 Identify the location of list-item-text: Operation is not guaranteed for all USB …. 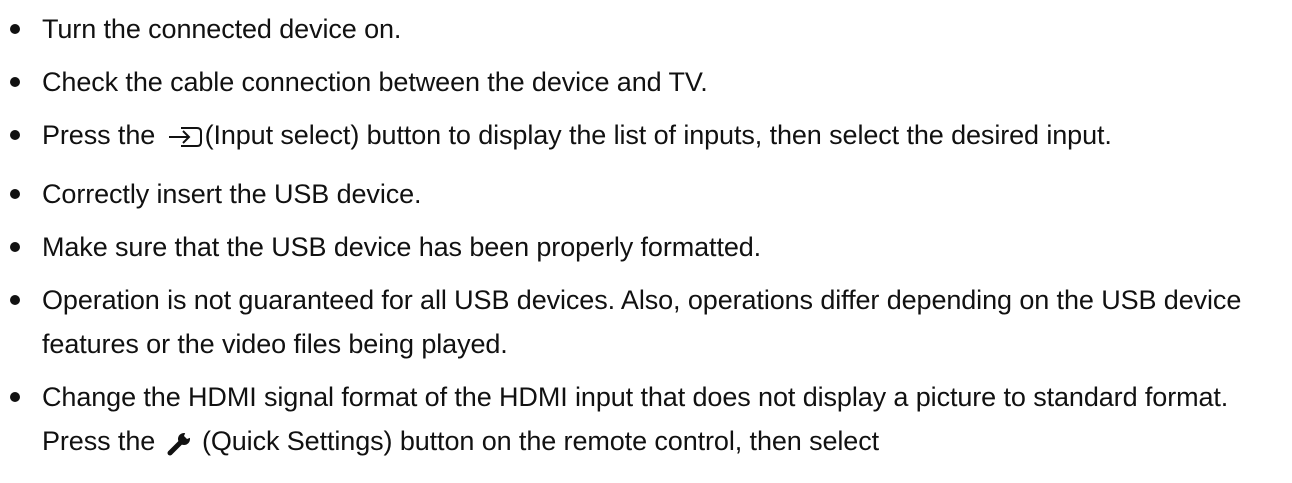
(642, 322).